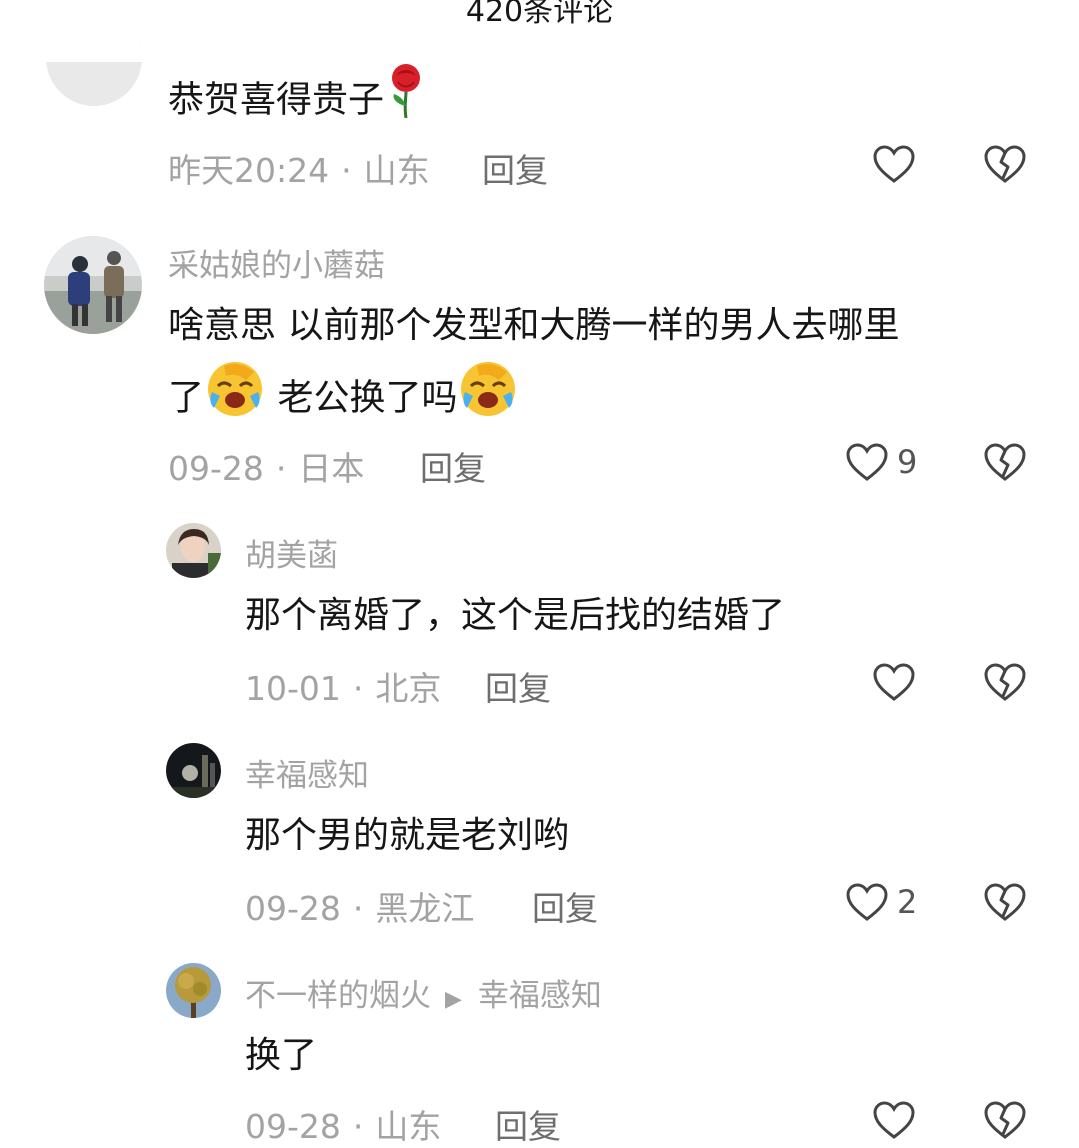 This screenshot has height=1148, width=1079. Describe the element at coordinates (343, 1126) in the screenshot. I see `comment-meta: 09-28 · 山东` at that location.